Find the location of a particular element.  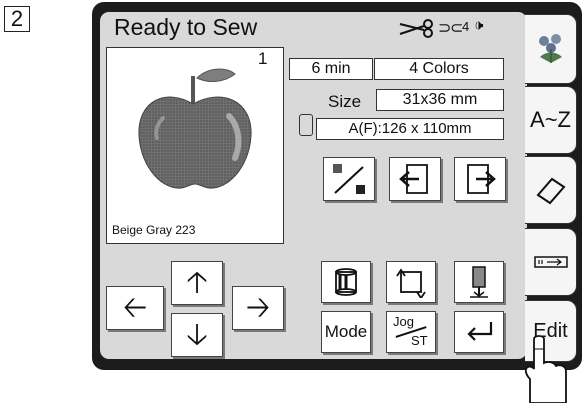

thread-count: 4 is located at coordinates (466, 26).